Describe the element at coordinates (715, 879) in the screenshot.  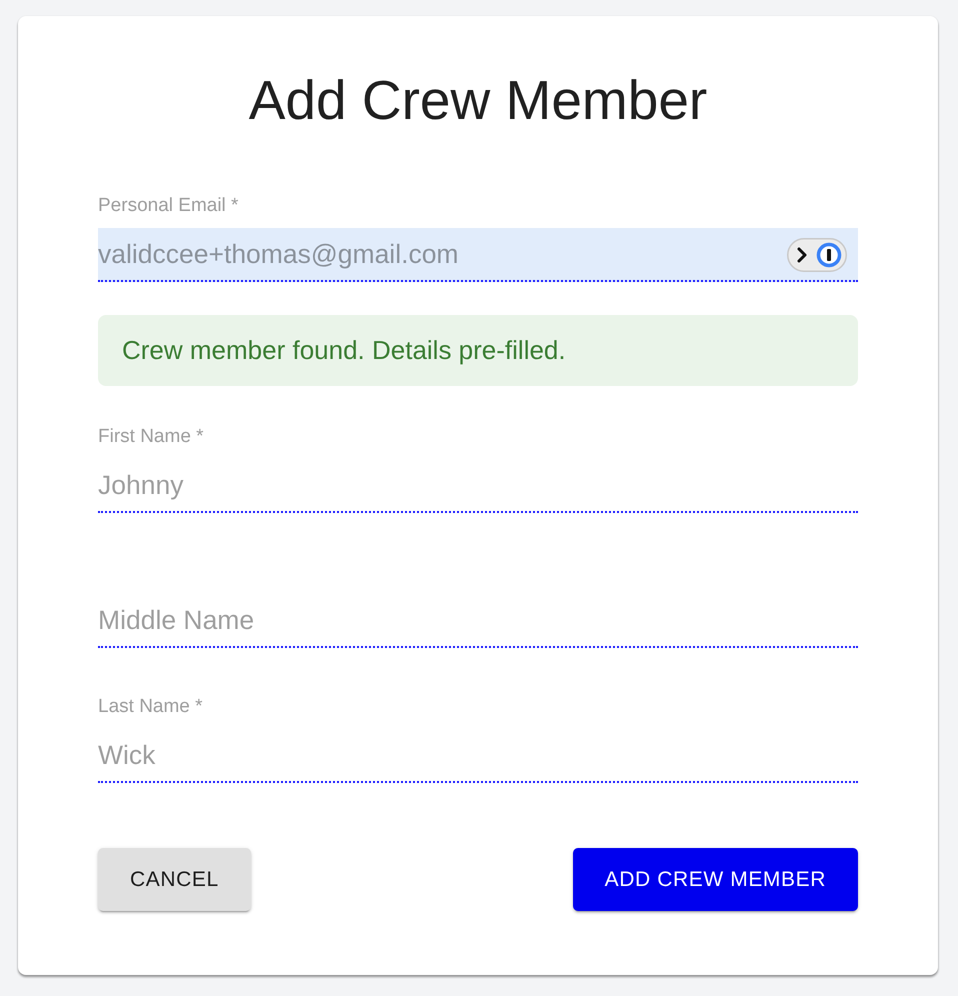
I see `submit-button: ADD CREW MEMBER` at that location.